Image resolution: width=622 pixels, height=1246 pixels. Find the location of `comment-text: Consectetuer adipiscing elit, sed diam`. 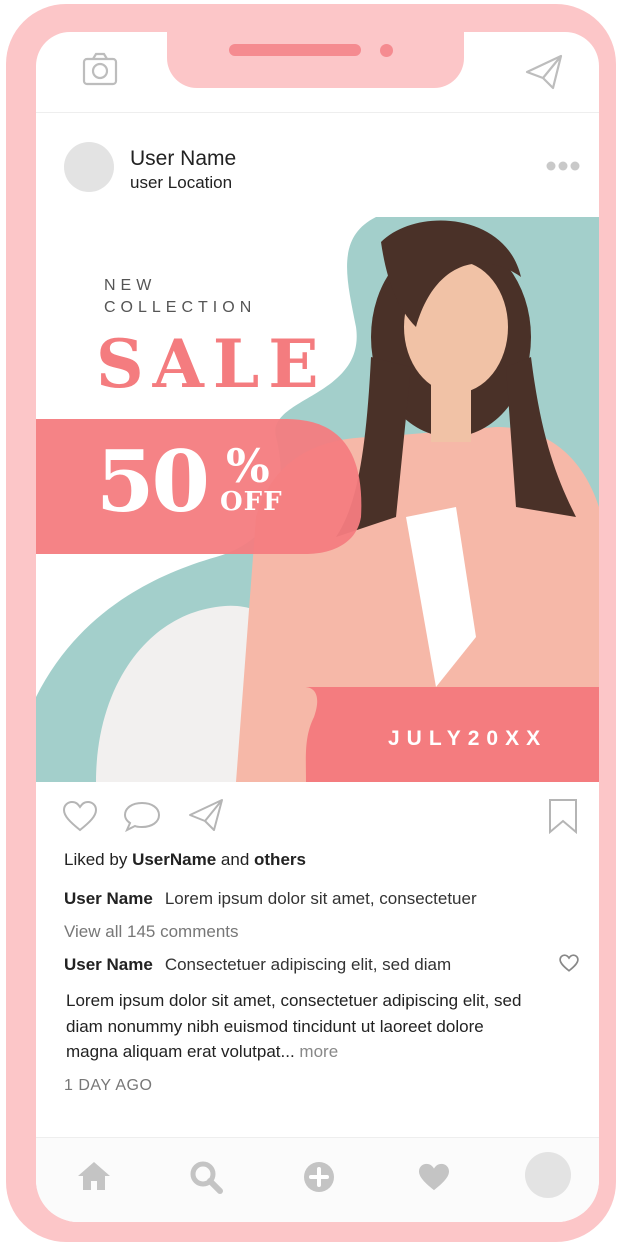

comment-text: Consectetuer adipiscing elit, sed diam is located at coordinates (308, 964).